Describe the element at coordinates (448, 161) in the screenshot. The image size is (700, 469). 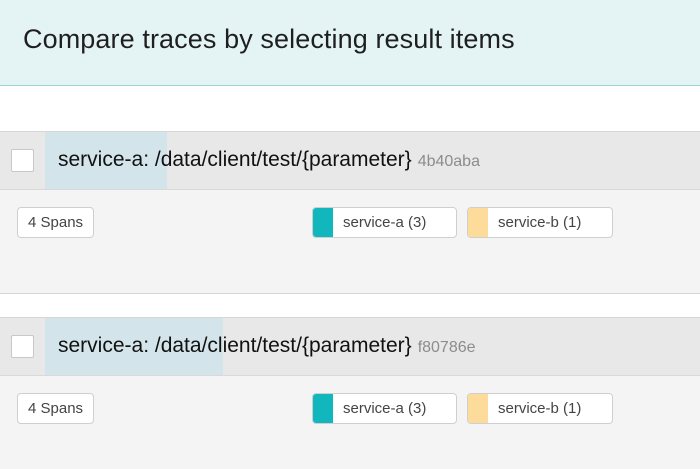
I see `trace-id: 4b40aba` at that location.